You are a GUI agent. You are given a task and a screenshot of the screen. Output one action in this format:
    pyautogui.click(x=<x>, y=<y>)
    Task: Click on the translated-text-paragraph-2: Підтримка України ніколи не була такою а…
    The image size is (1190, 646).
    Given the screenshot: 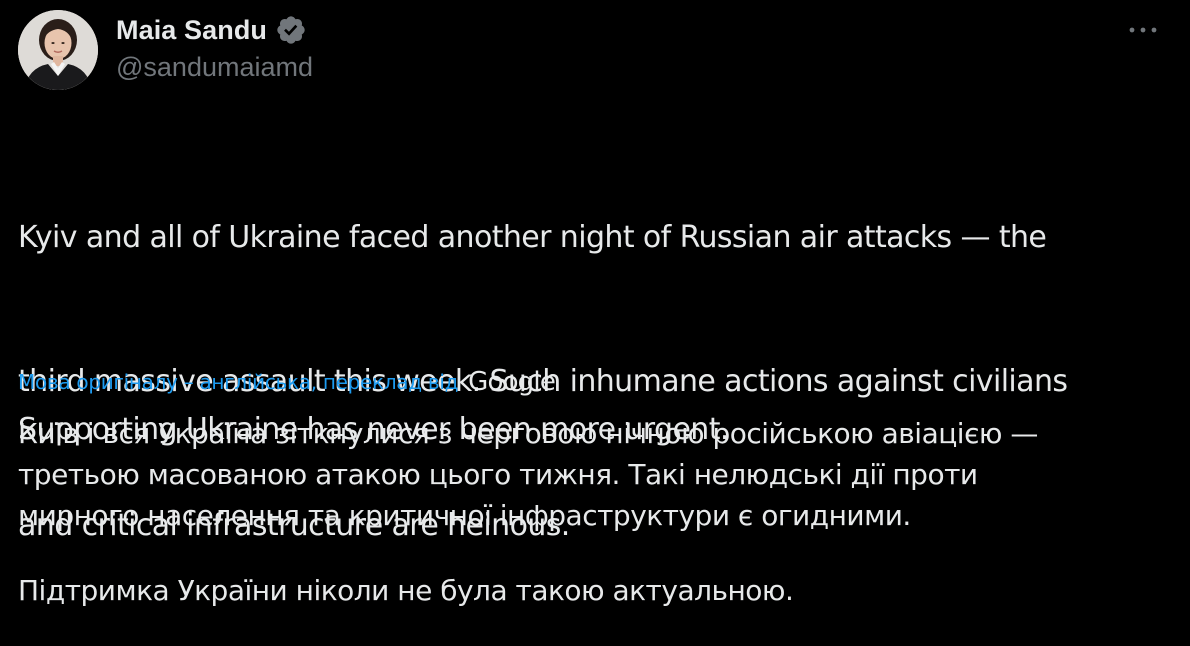 What is the action you would take?
    pyautogui.click(x=598, y=590)
    